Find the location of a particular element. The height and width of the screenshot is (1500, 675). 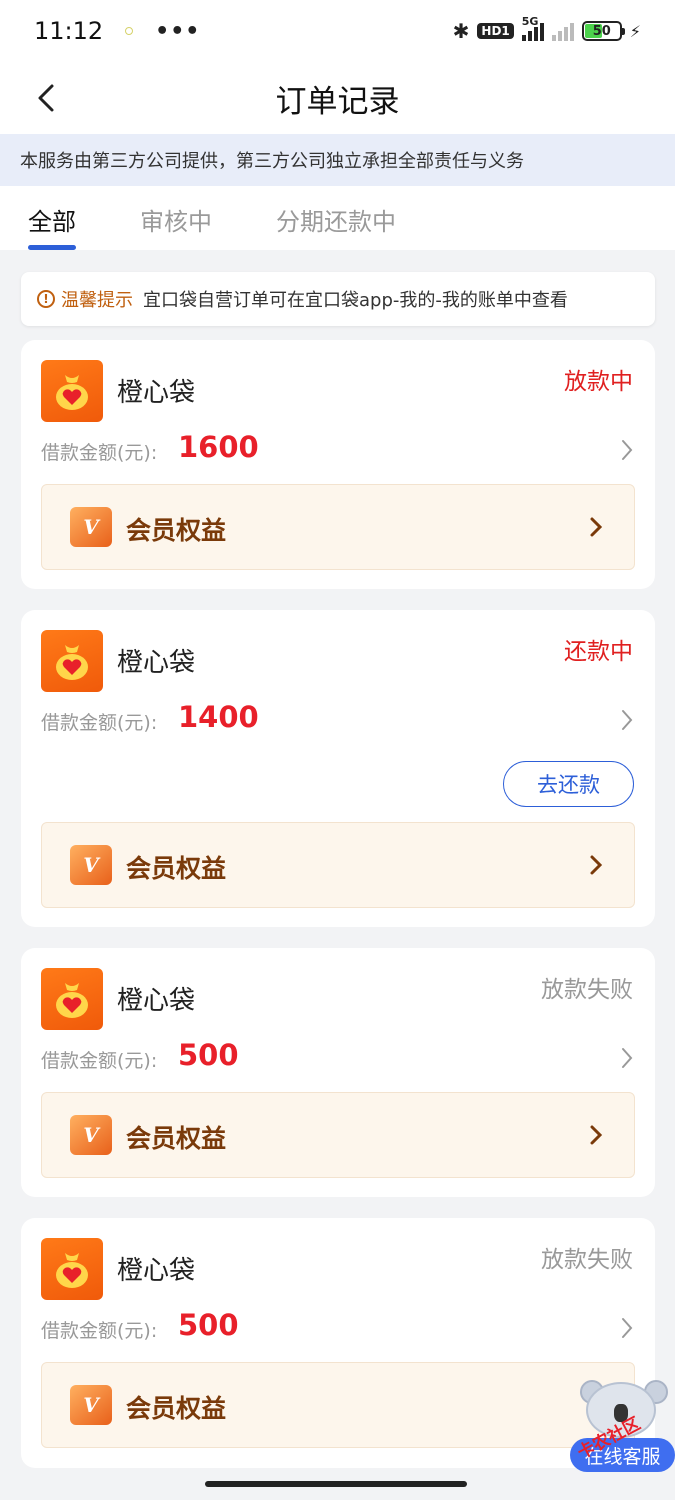

signal-icon is located at coordinates (562, 31).